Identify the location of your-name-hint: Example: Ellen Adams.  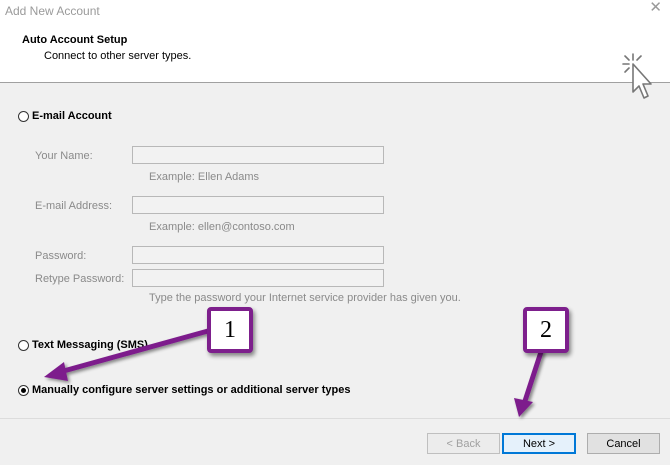
(204, 177).